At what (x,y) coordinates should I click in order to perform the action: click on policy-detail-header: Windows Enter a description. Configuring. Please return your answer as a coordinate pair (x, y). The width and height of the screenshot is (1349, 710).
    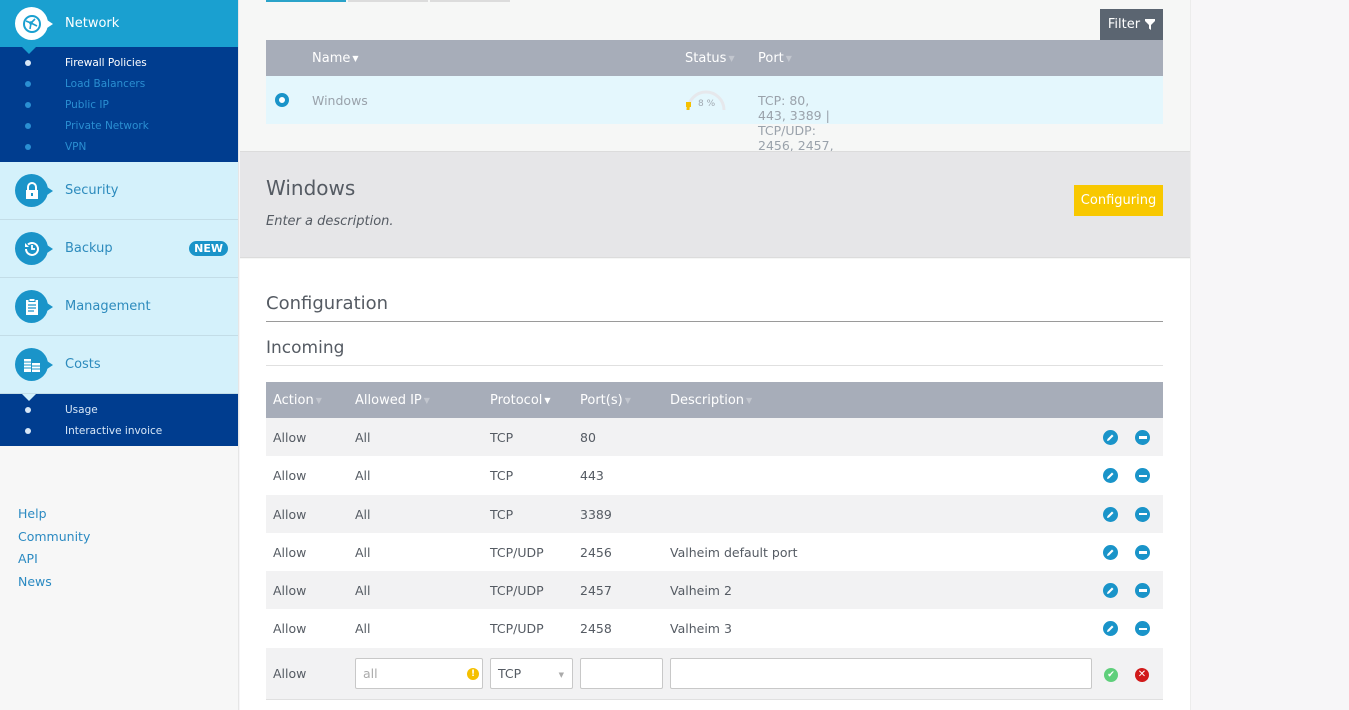
    Looking at the image, I should click on (715, 204).